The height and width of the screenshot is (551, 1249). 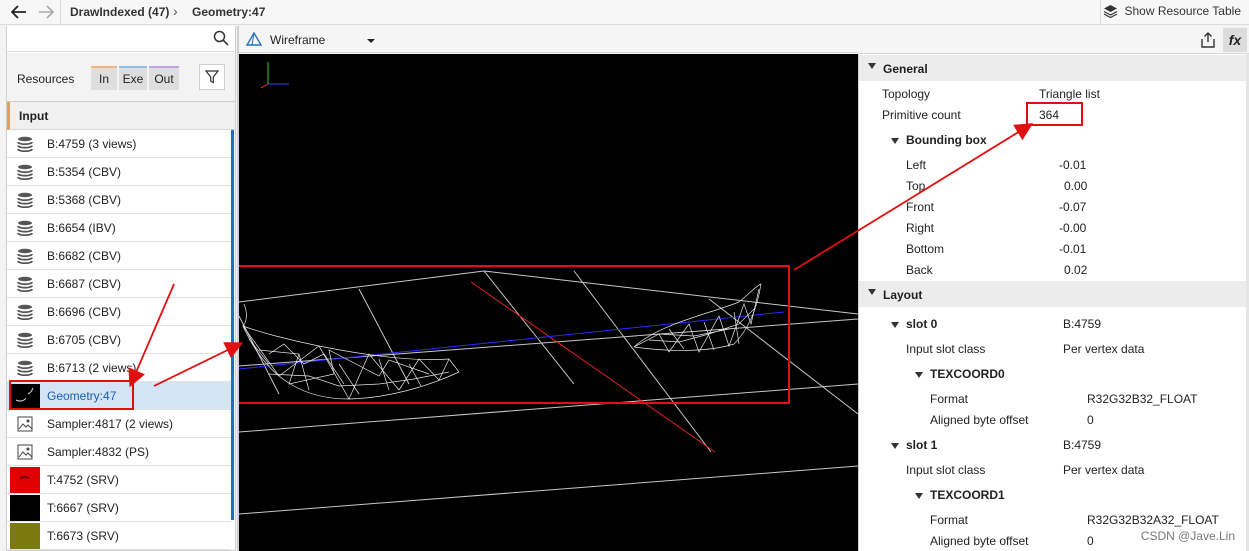 I want to click on list-item-label: B:6654 (IBV), so click(x=81, y=228).